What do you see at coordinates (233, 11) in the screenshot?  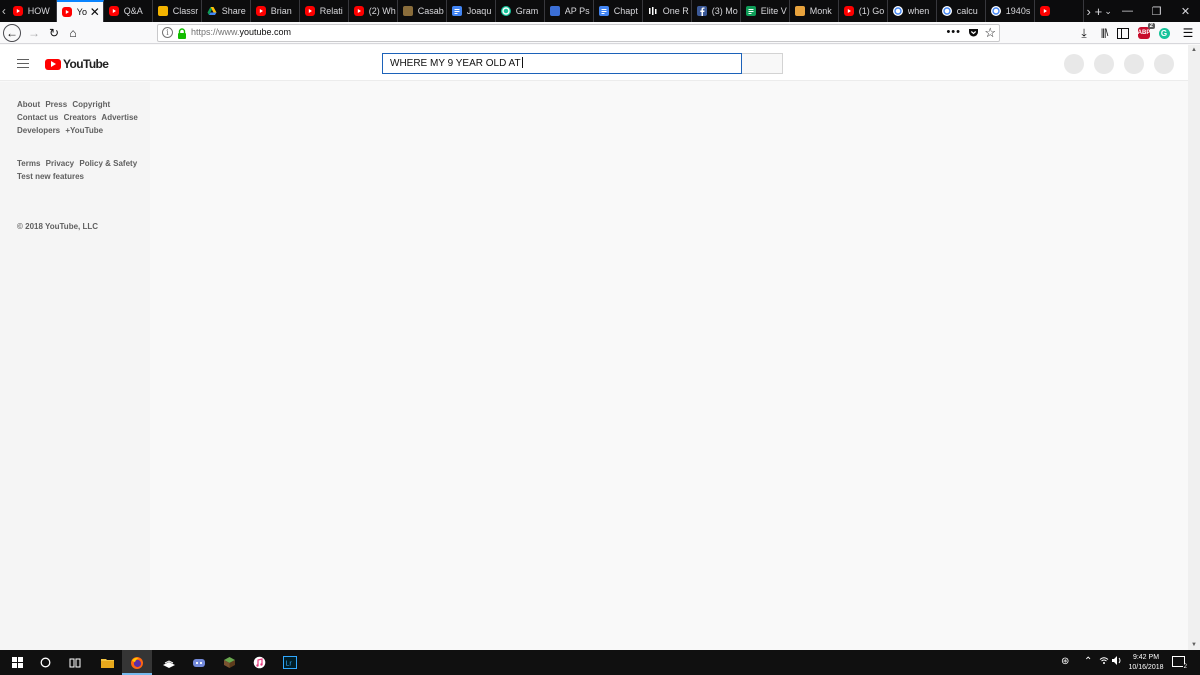 I see `tab-title: Share` at bounding box center [233, 11].